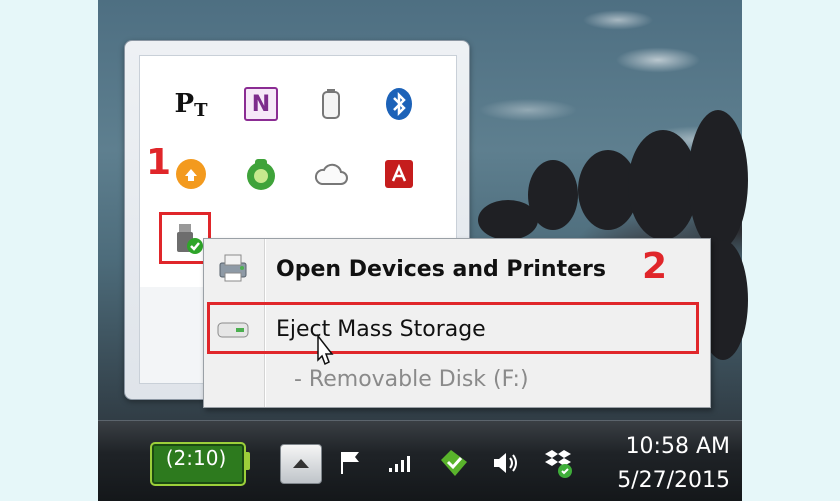  What do you see at coordinates (441, 269) in the screenshot?
I see `open-devices-label: Open Devices and Printers` at bounding box center [441, 269].